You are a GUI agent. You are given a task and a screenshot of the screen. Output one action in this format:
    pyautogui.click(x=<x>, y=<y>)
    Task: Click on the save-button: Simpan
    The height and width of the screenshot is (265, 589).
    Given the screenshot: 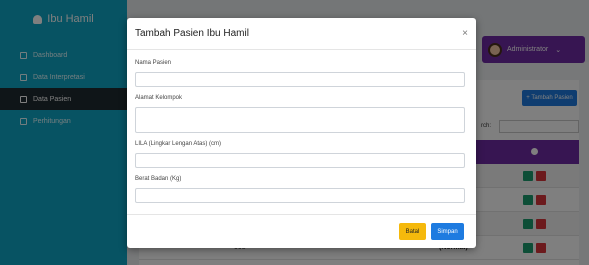 What is the action you would take?
    pyautogui.click(x=447, y=231)
    